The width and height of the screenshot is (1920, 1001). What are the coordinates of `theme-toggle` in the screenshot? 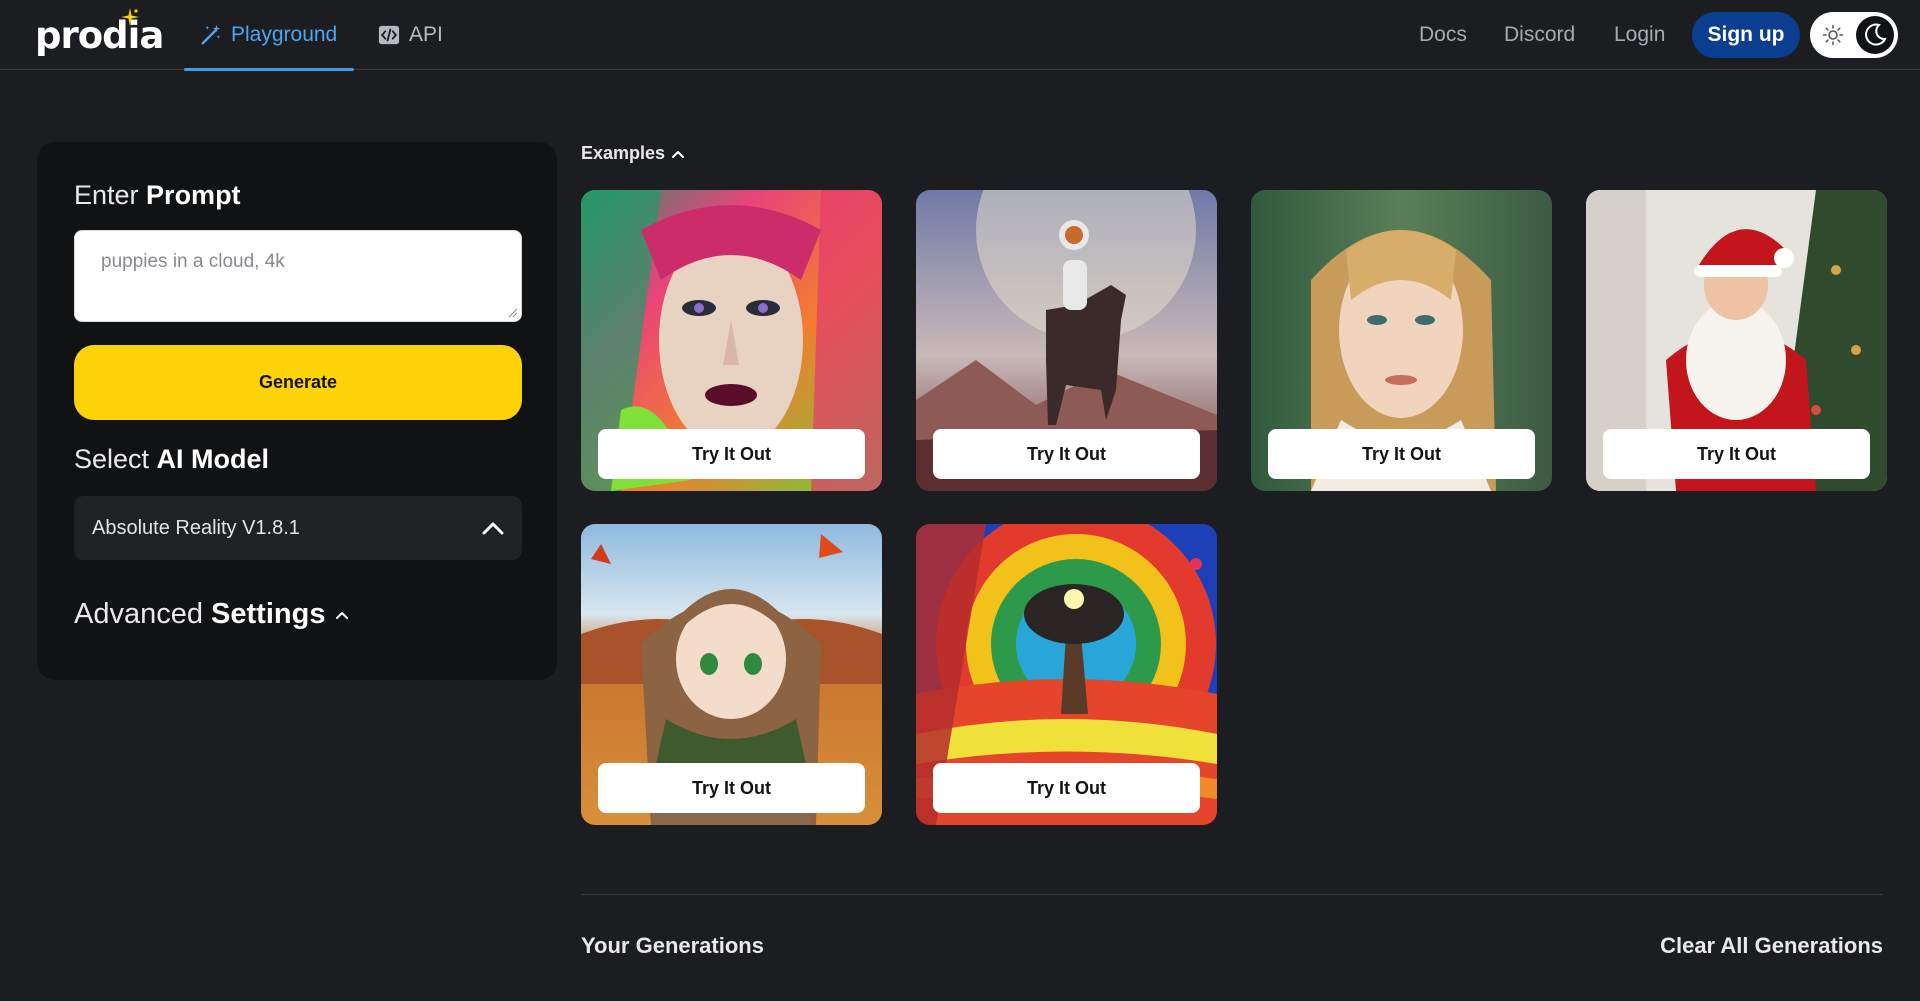 It's located at (1854, 35).